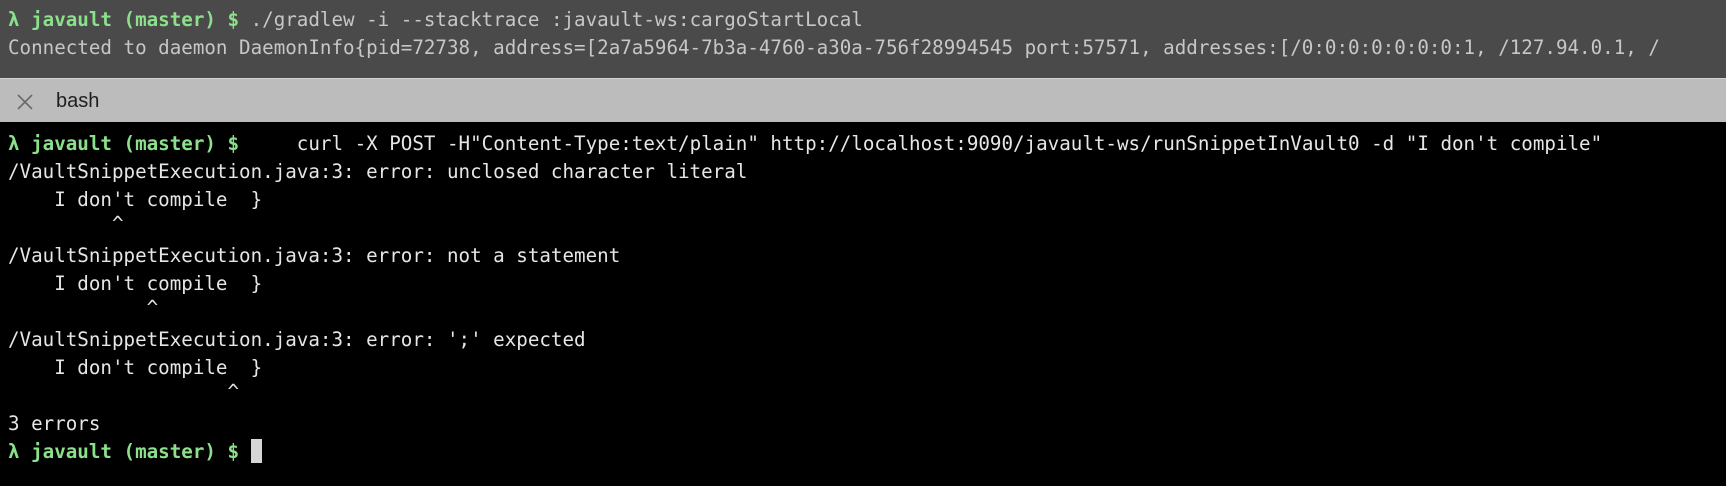 This screenshot has height=486, width=1726. I want to click on tab-bash: bash, so click(77, 101).